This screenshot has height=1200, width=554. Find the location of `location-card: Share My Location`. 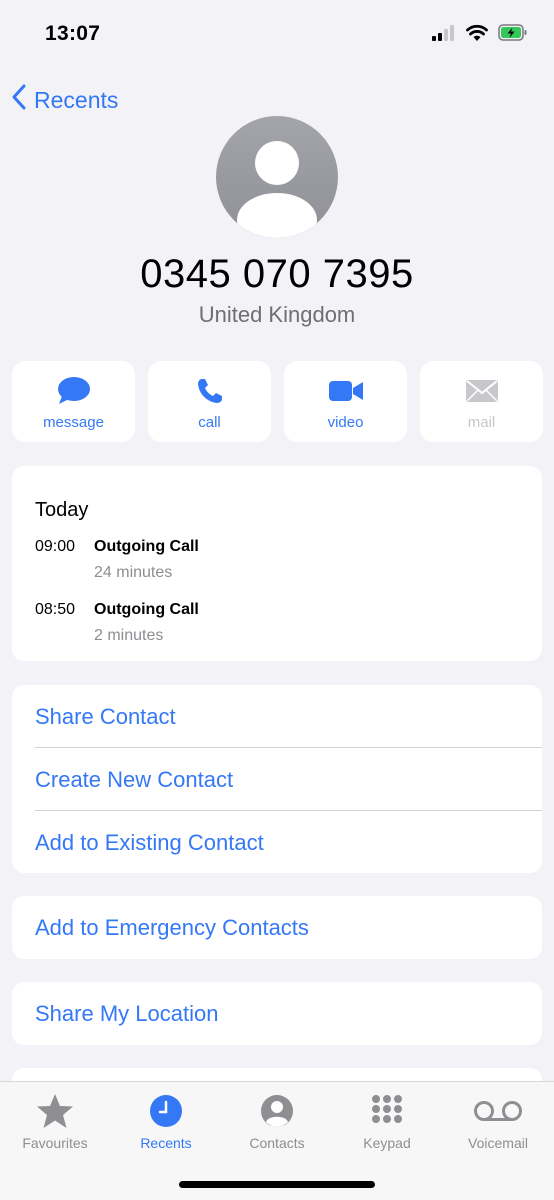

location-card: Share My Location is located at coordinates (277, 1013).